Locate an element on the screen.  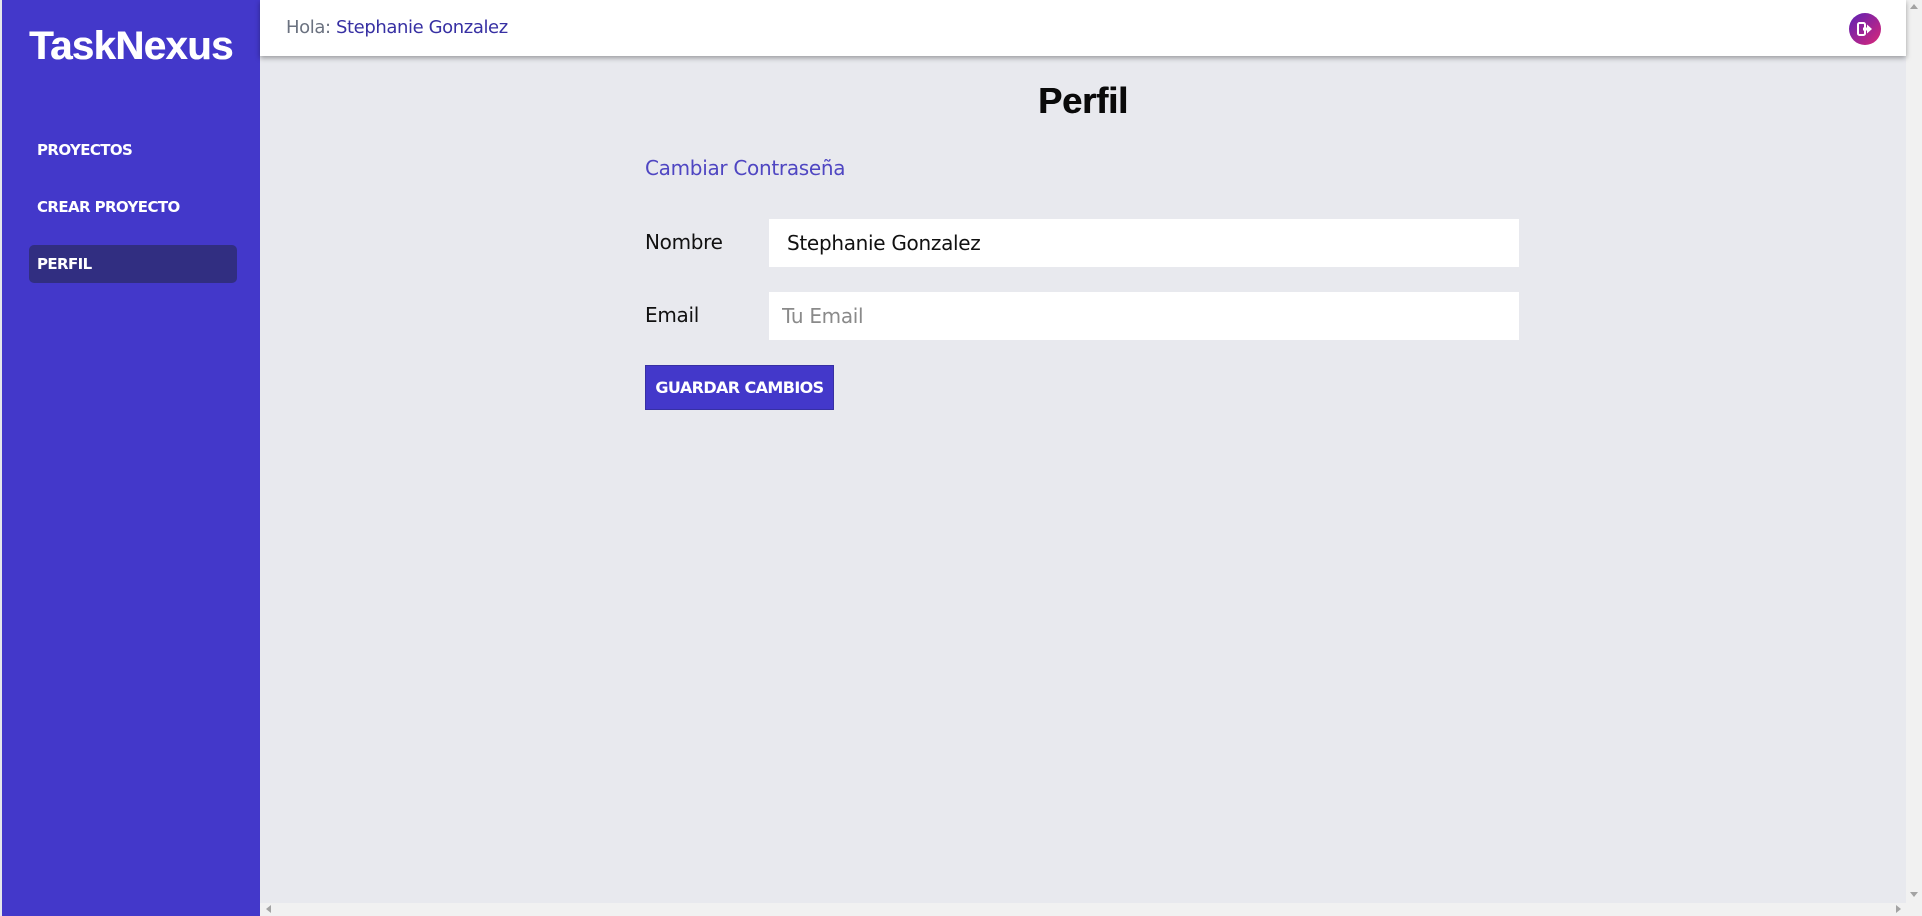
page-title: Perfil is located at coordinates (1083, 100).